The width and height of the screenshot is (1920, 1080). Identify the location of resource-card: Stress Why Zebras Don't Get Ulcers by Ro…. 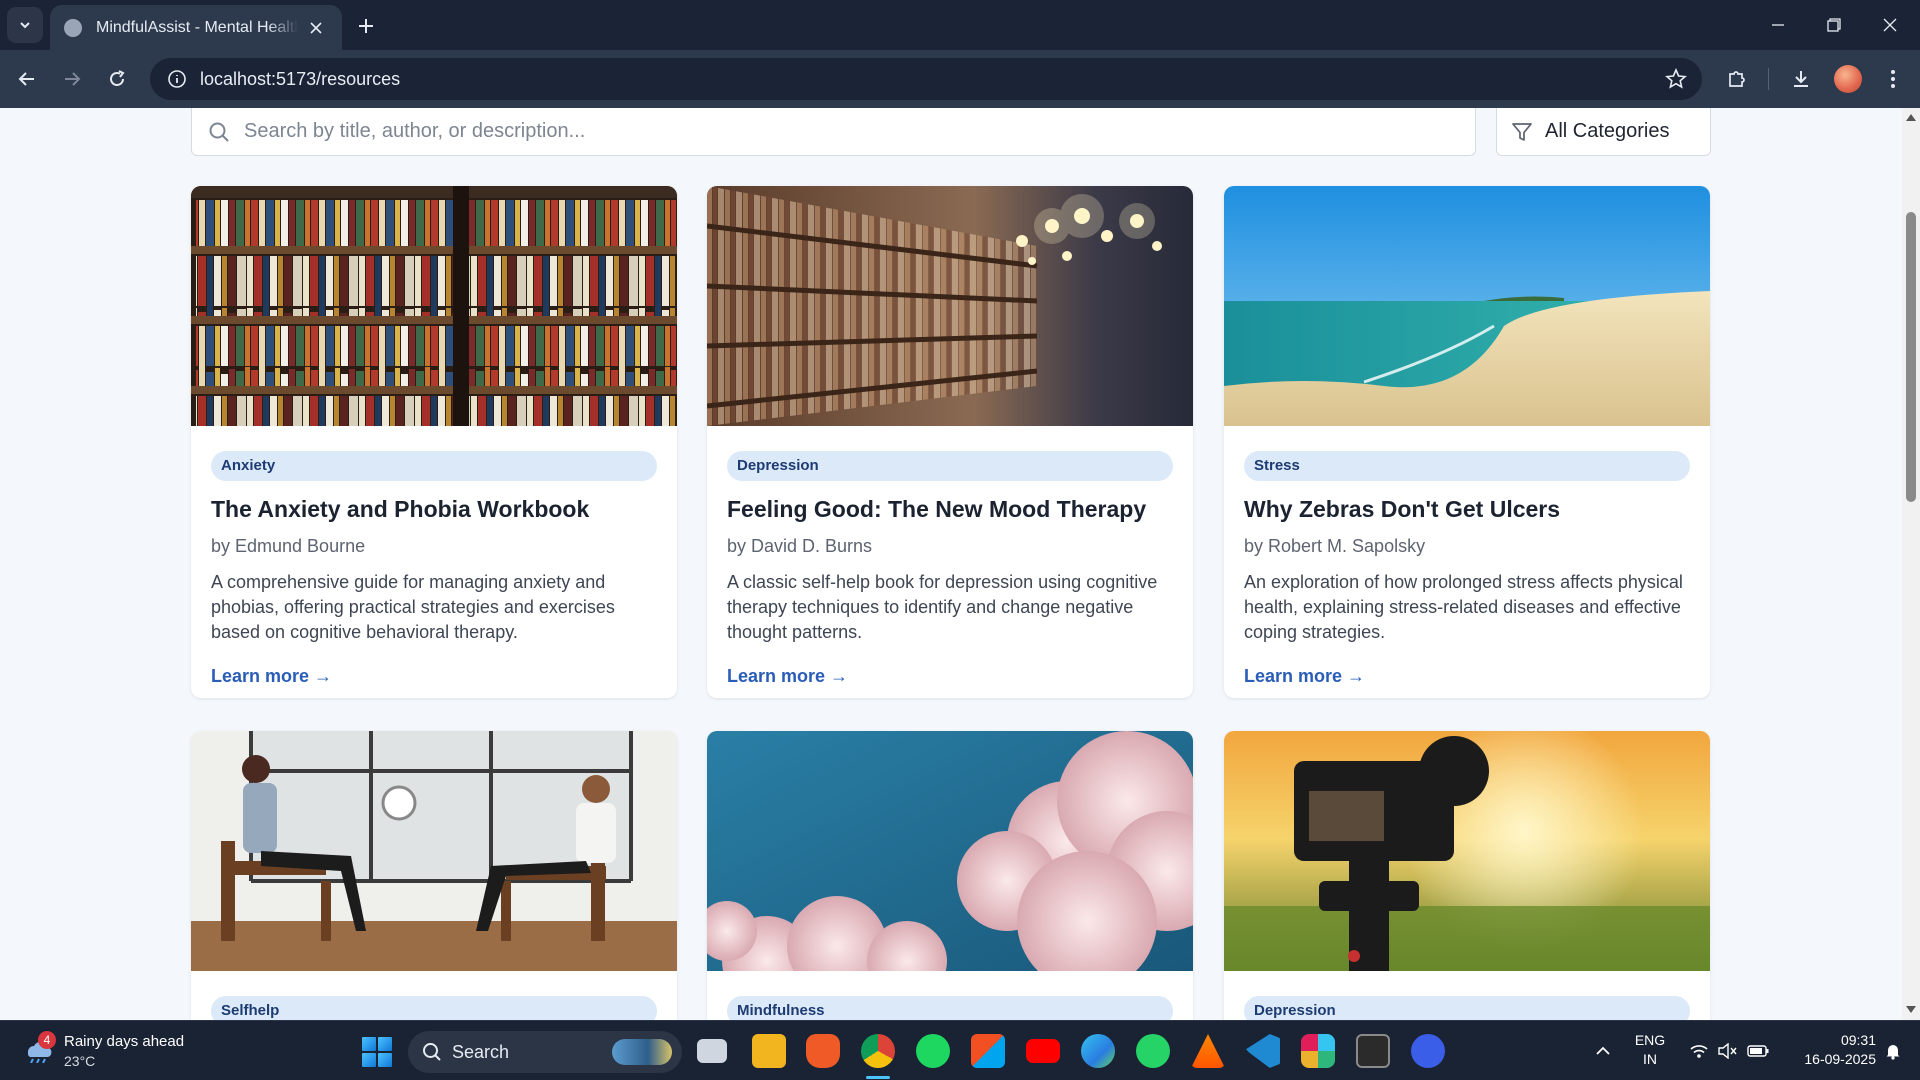
(1467, 442).